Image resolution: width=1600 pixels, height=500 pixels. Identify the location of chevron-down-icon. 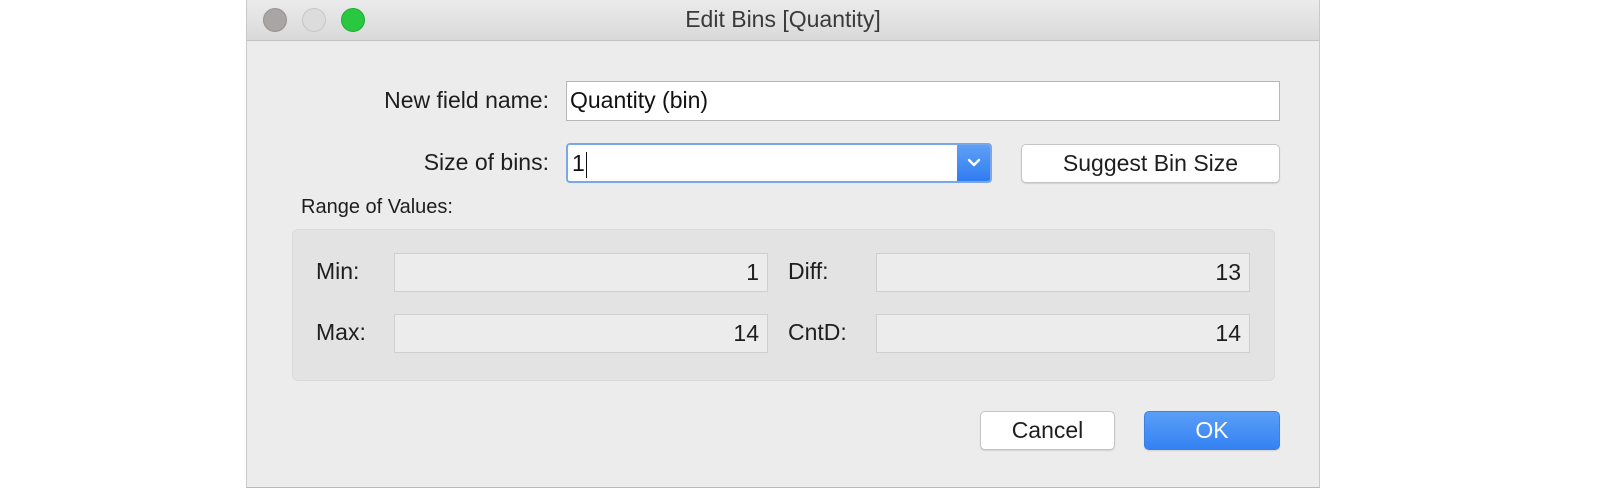
(973, 162).